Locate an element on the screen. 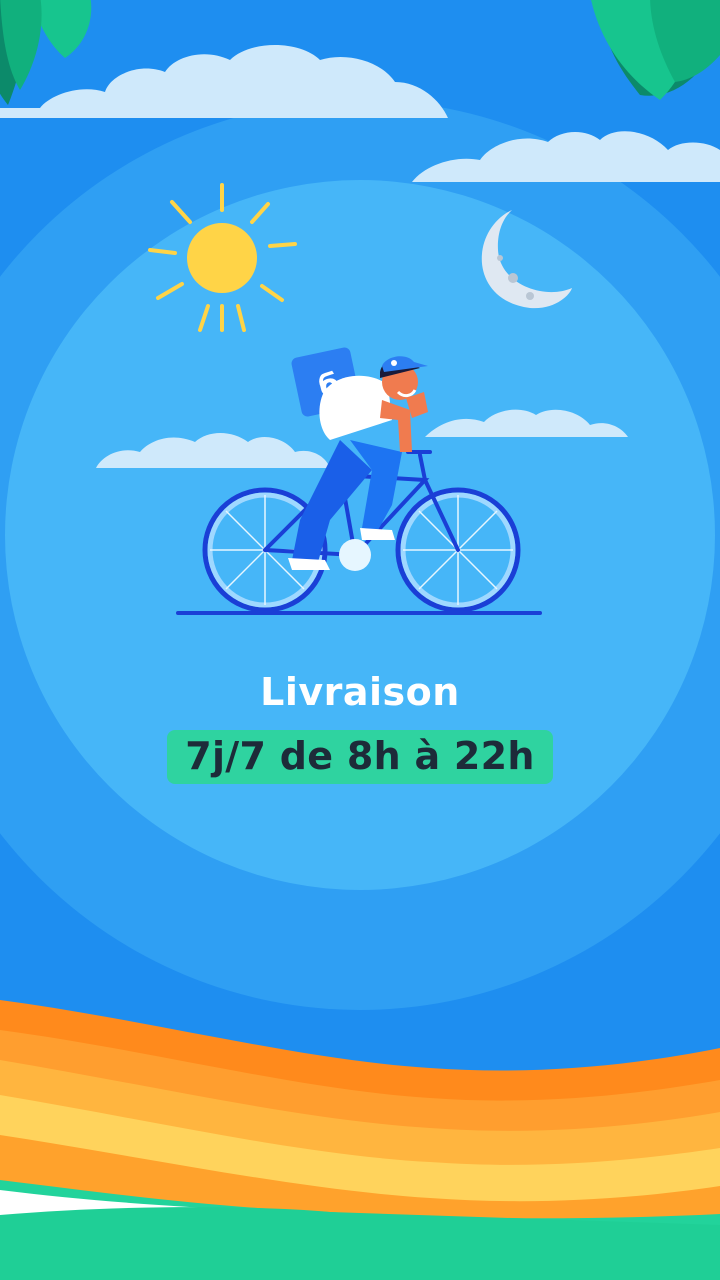 This screenshot has width=720, height=1280. page-title: Livraison is located at coordinates (360, 692).